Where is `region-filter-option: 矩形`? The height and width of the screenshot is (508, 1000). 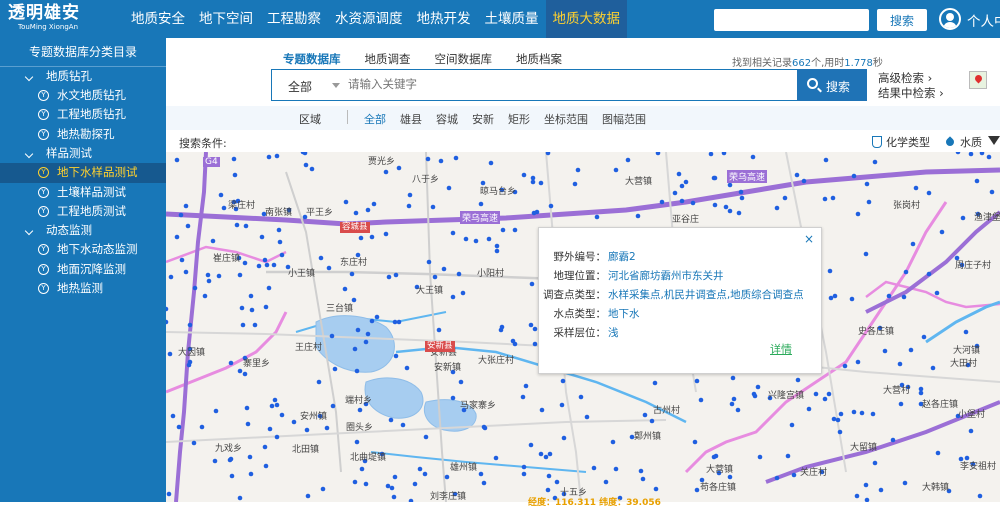
region-filter-option: 矩形 is located at coordinates (519, 119).